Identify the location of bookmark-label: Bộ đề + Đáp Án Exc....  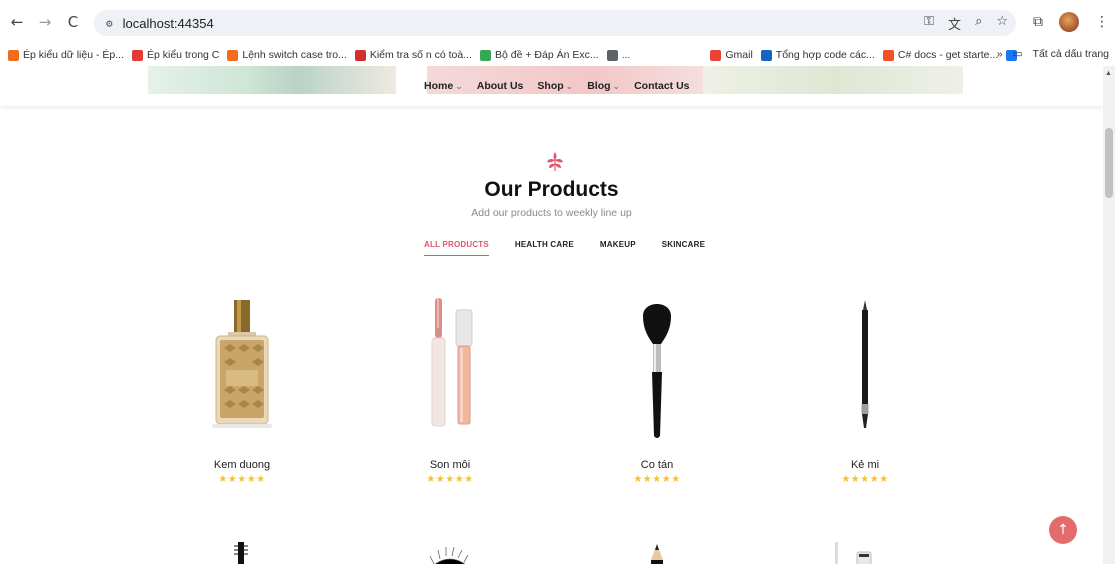
(546, 55).